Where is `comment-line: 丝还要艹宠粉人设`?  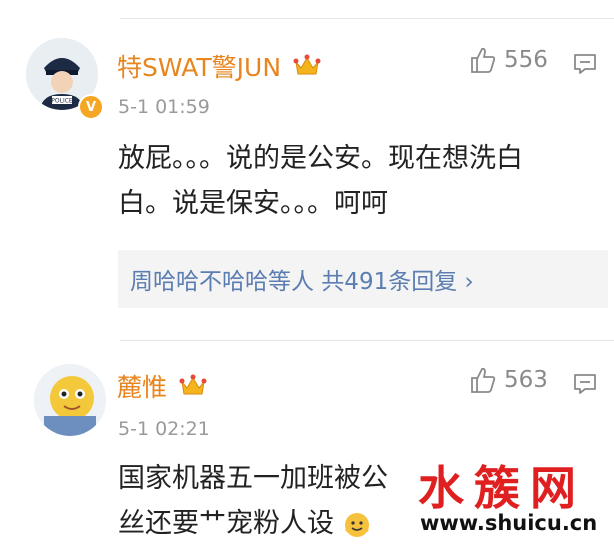
comment-line: 丝还要艹宠粉人设 is located at coordinates (253, 523).